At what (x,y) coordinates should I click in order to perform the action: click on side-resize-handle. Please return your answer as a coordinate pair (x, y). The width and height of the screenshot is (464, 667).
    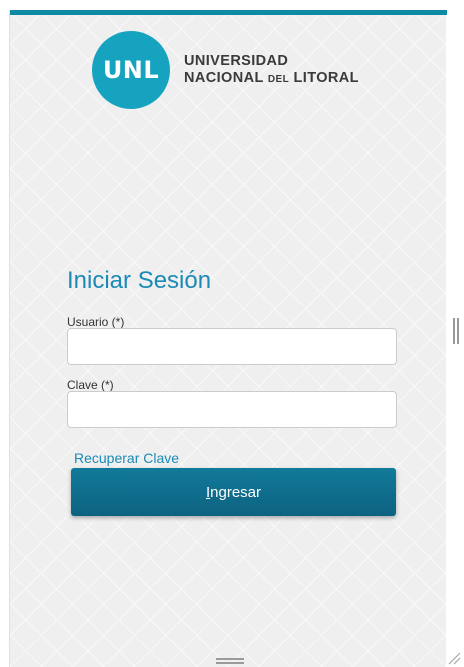
    Looking at the image, I should click on (456, 331).